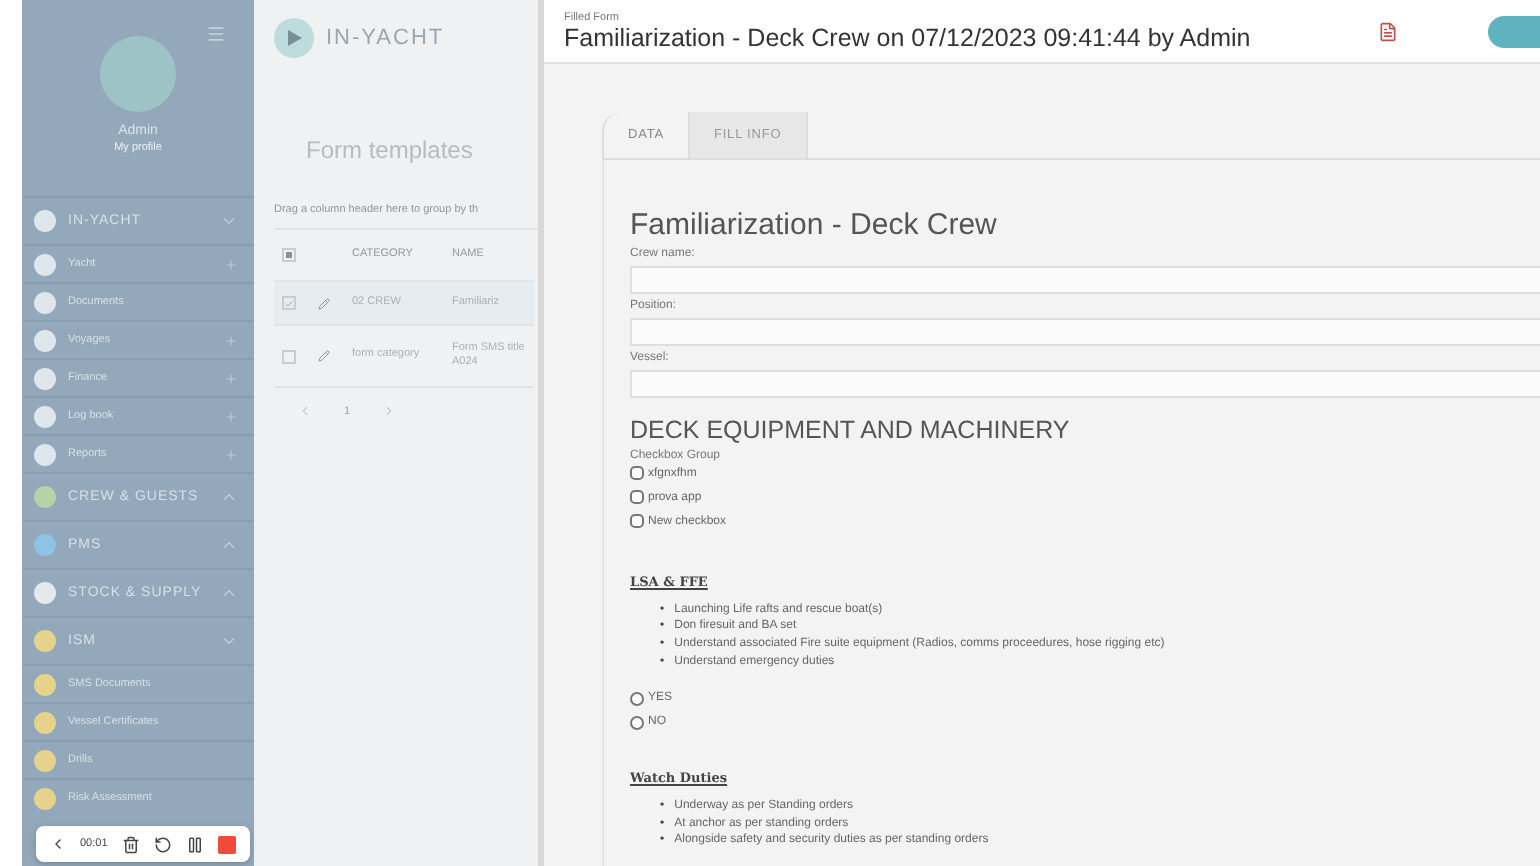 The width and height of the screenshot is (1540, 866). I want to click on pdf-icon, so click(1388, 31).